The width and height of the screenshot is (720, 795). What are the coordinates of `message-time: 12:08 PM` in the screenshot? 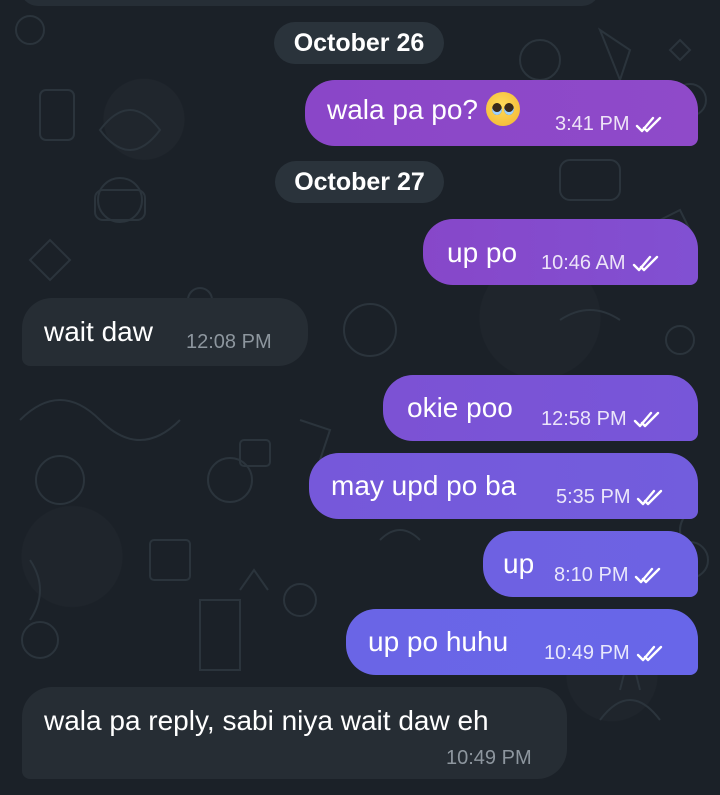 It's located at (229, 342).